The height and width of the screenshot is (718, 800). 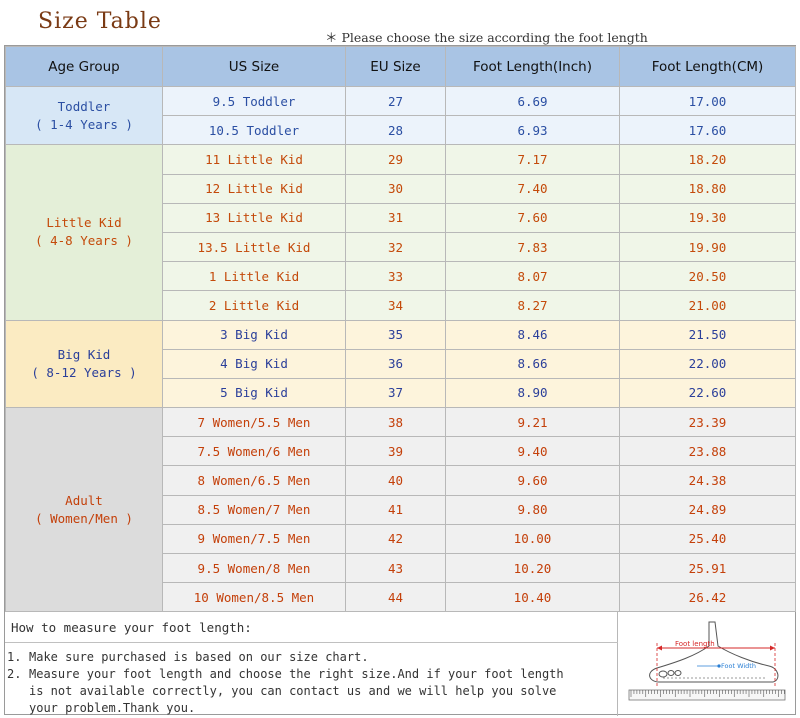 I want to click on foot-outline-icon, so click(x=714, y=652).